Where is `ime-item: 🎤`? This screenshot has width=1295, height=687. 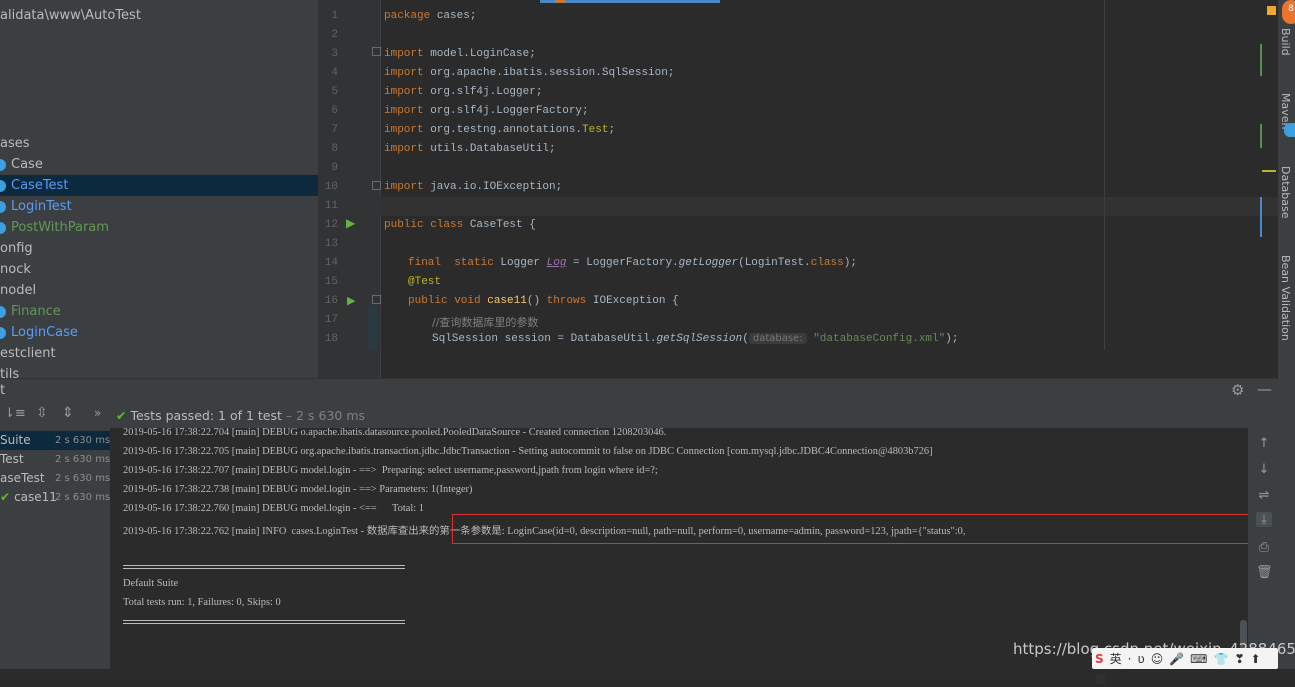 ime-item: 🎤 is located at coordinates (1176, 659).